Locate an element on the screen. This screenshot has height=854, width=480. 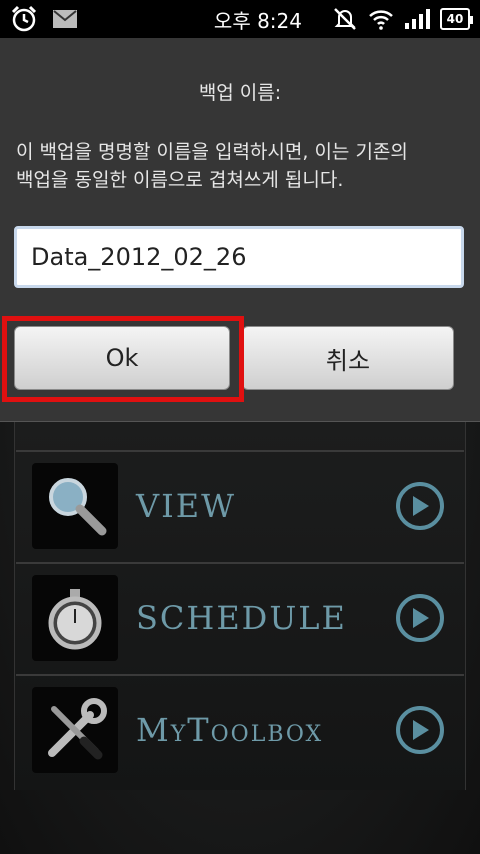
menu-item-label: SCHEDULE is located at coordinates (241, 618).